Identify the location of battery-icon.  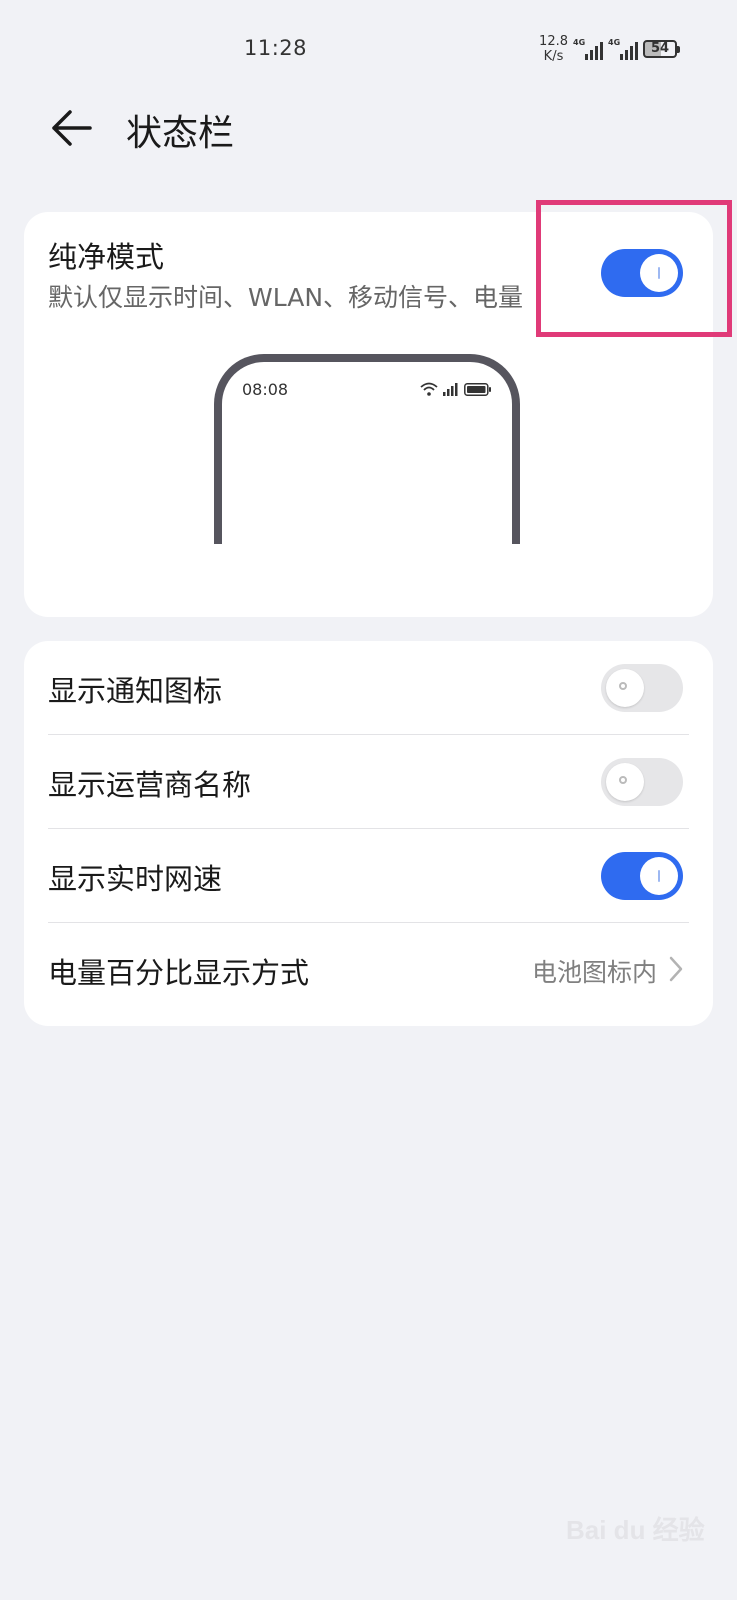
(477, 389).